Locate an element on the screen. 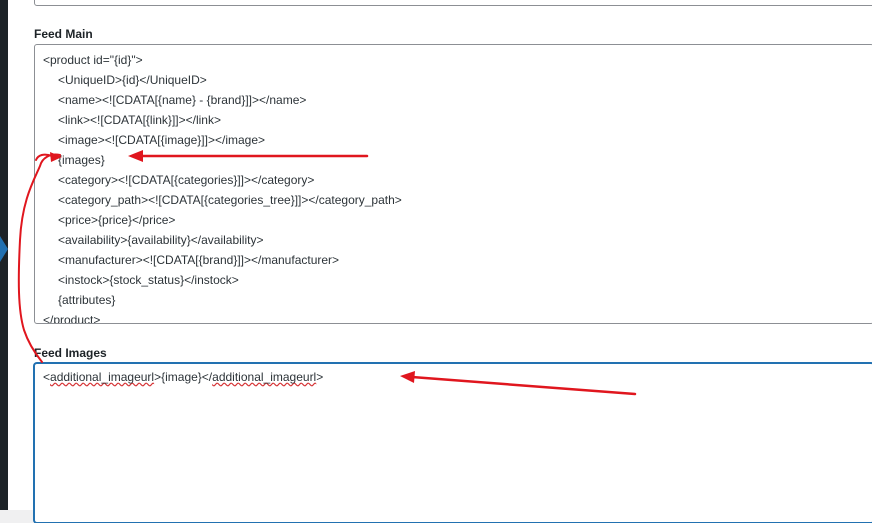 The height and width of the screenshot is (523, 872). admin-sidebar-edge is located at coordinates (4, 255).